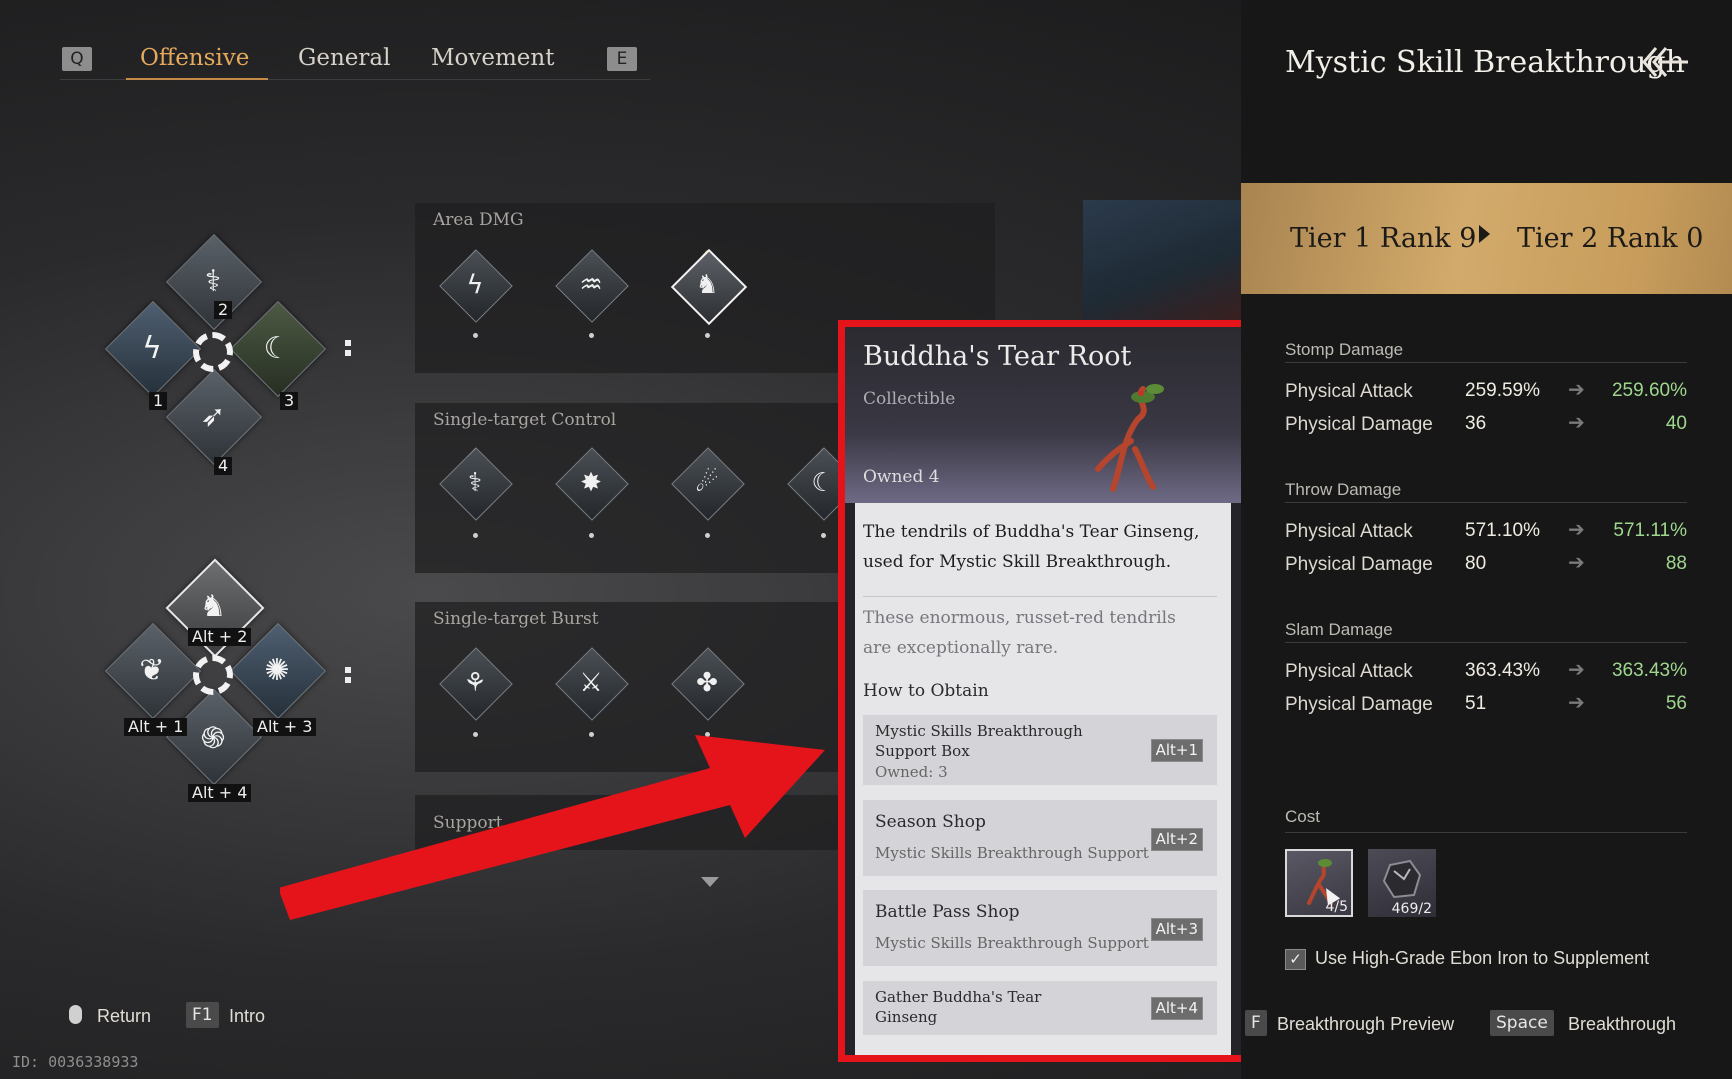 The height and width of the screenshot is (1079, 1732). What do you see at coordinates (1402, 879) in the screenshot?
I see `ebon-iron-icon` at bounding box center [1402, 879].